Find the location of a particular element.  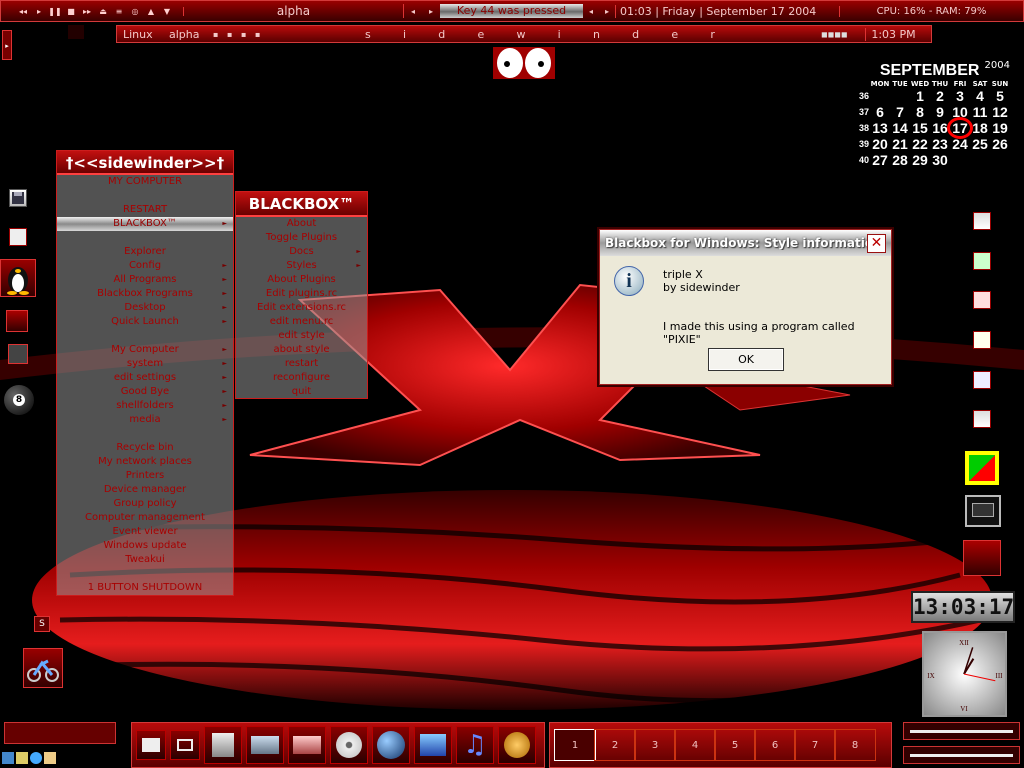

menu-item: BLACKBOX™ is located at coordinates (145, 224).